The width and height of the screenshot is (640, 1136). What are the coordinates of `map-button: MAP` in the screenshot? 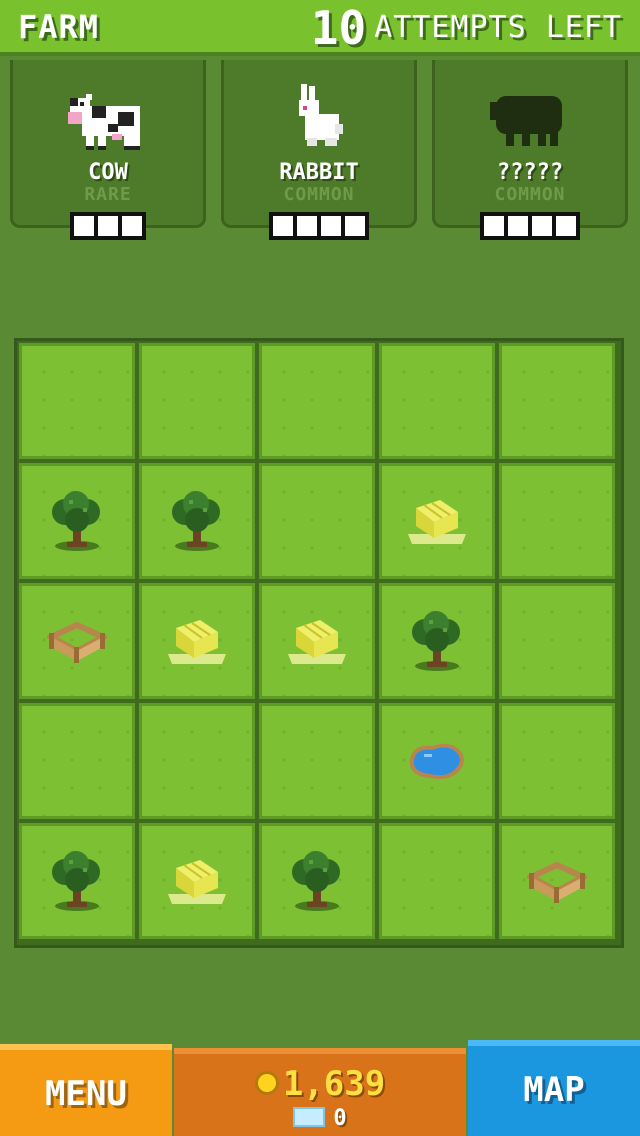 It's located at (554, 1088).